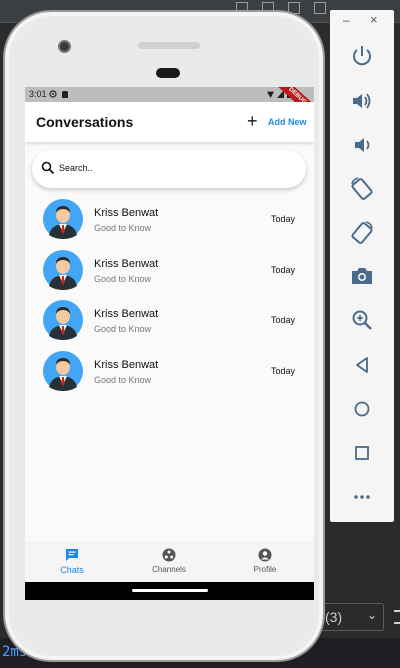  I want to click on chat-icon, so click(72, 555).